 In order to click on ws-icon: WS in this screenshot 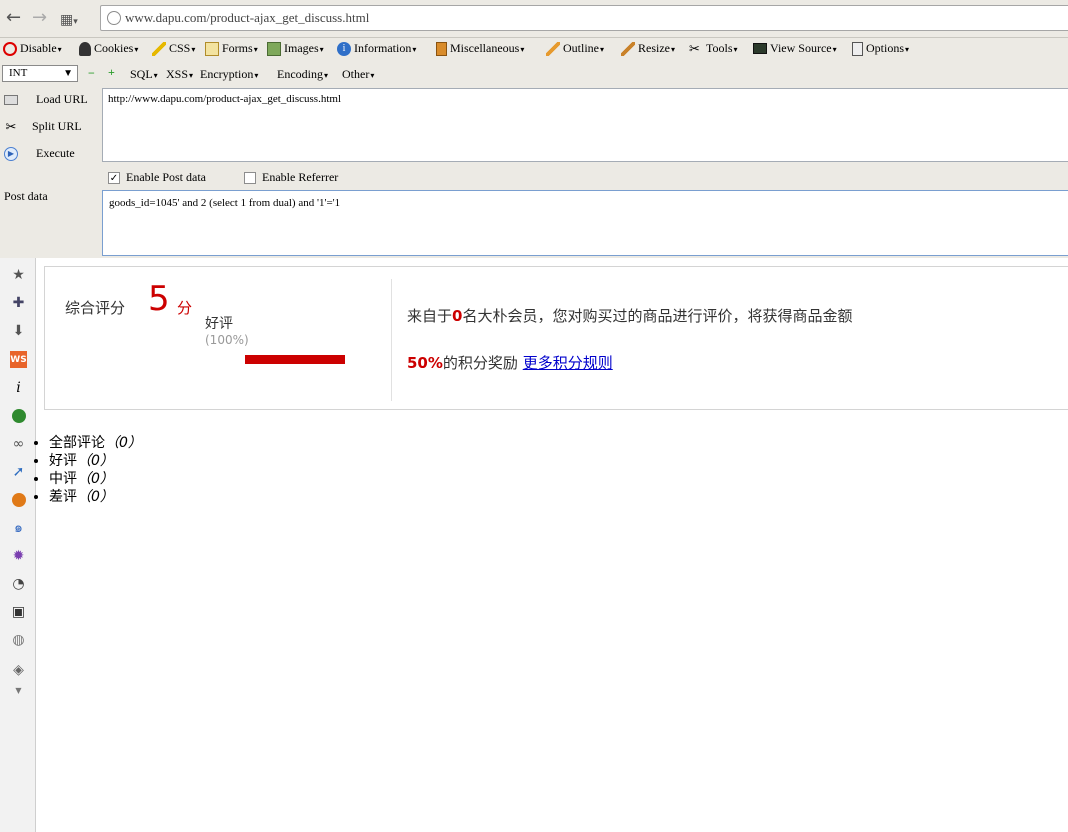, I will do `click(18, 359)`.